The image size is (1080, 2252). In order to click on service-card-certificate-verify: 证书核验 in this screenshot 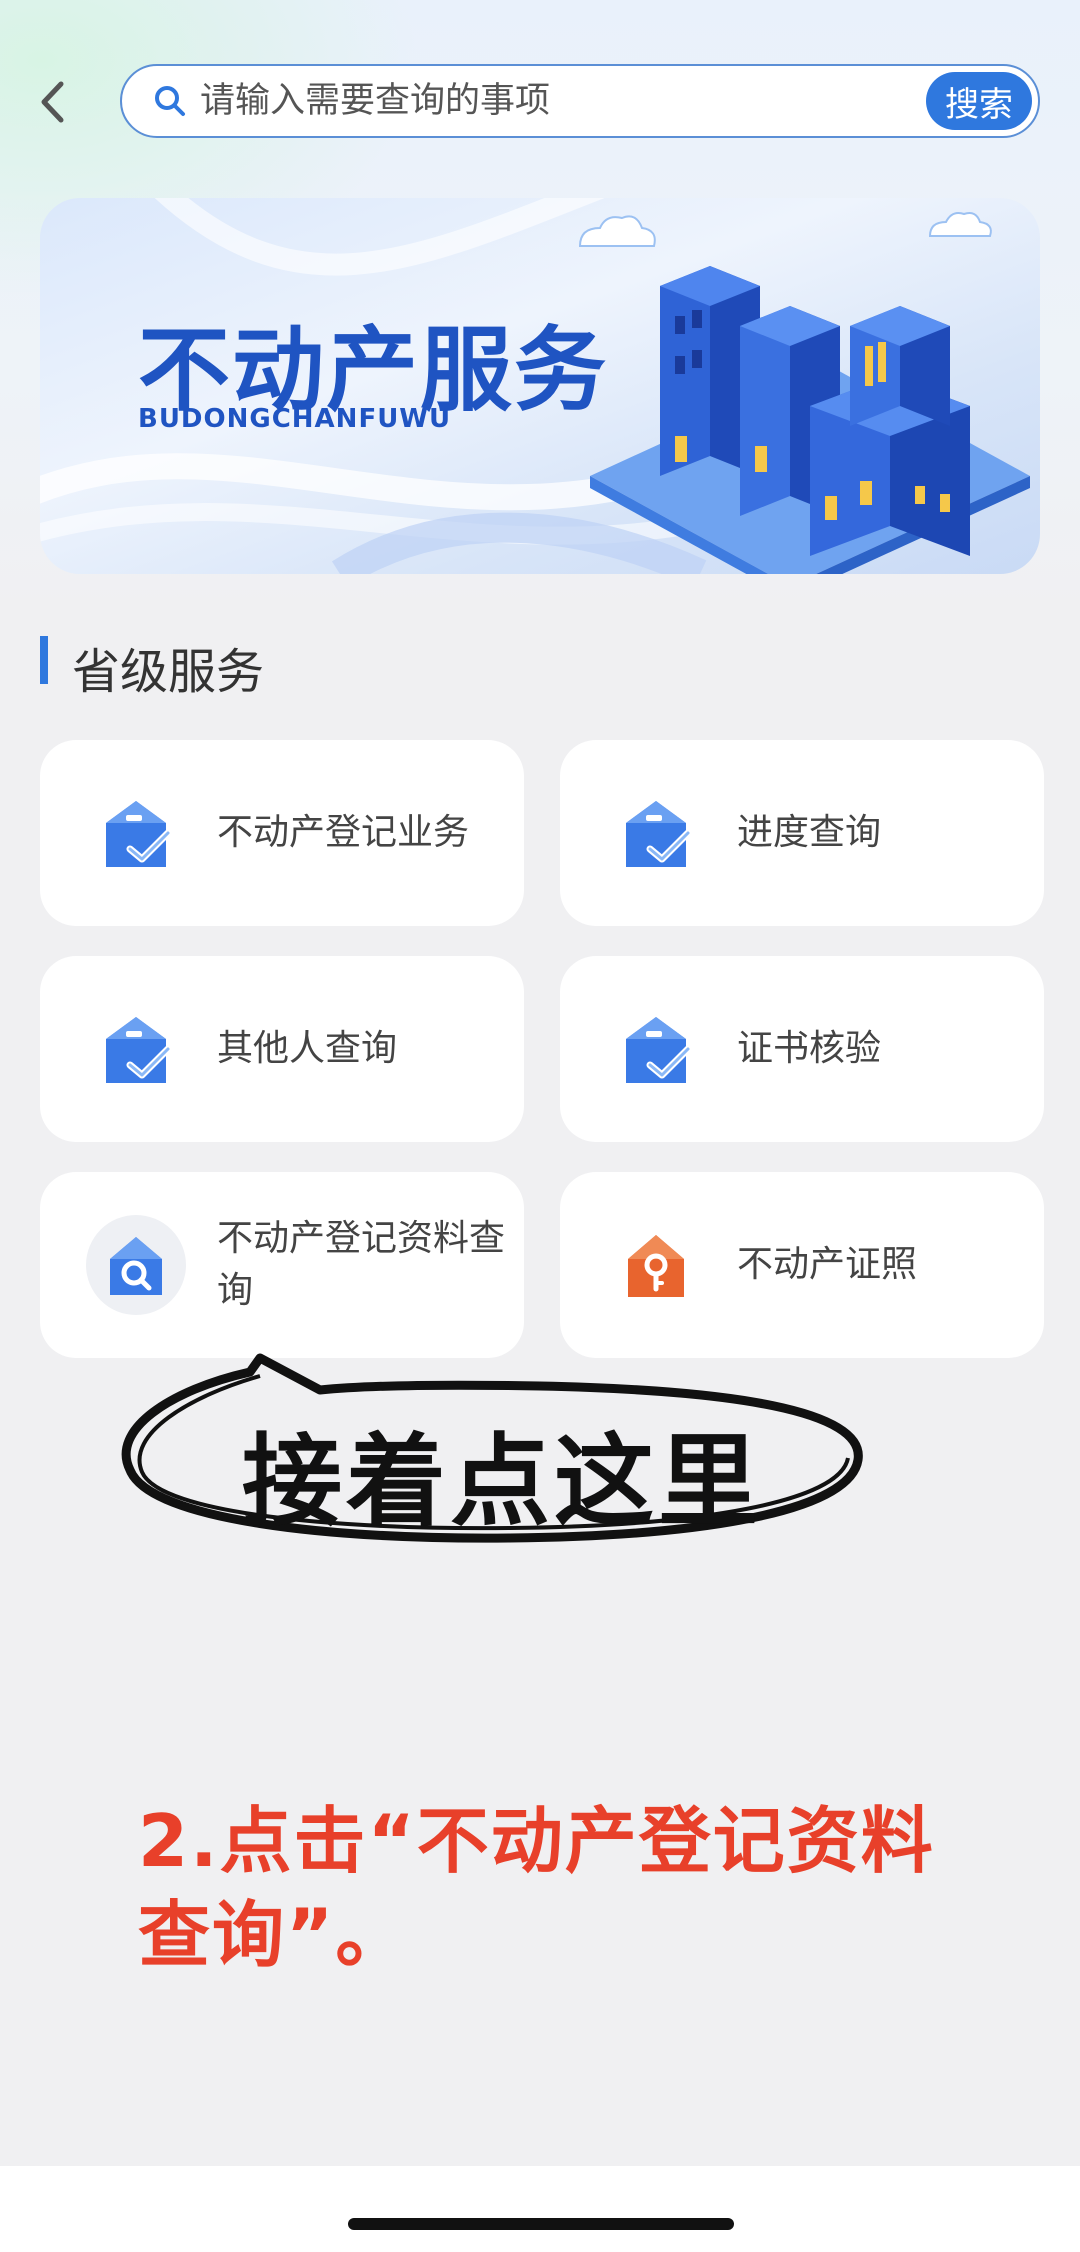, I will do `click(802, 1049)`.